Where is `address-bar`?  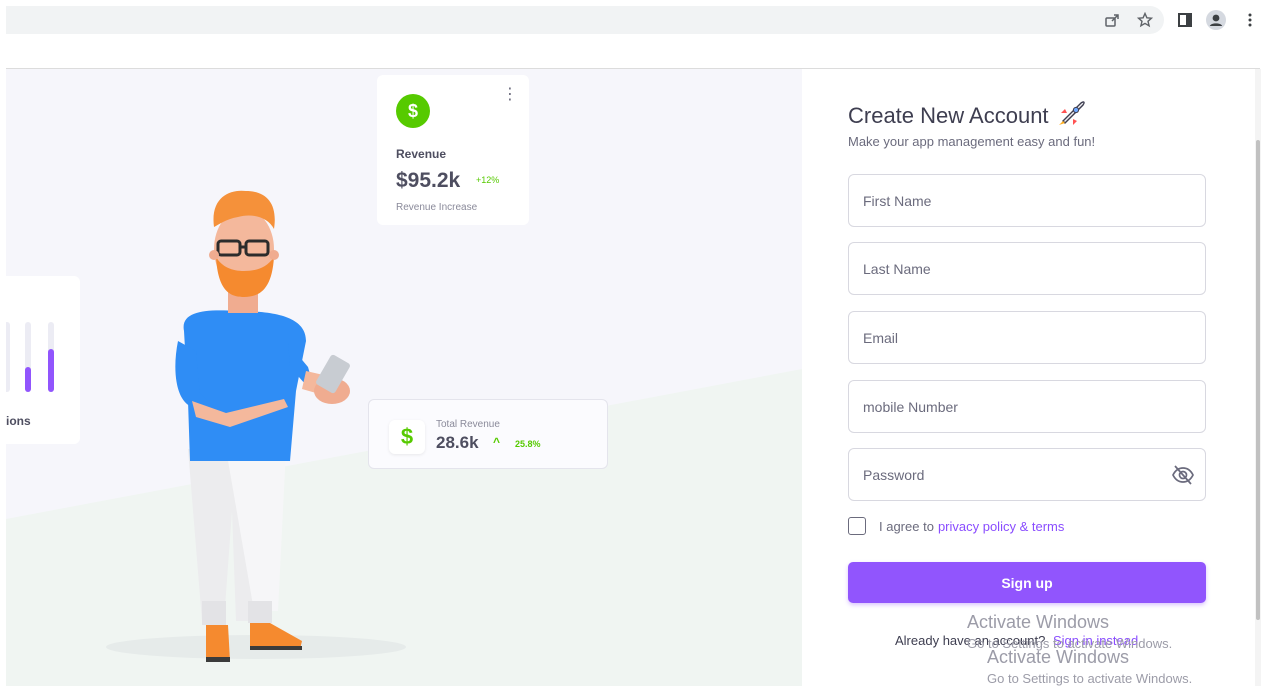 address-bar is located at coordinates (585, 20).